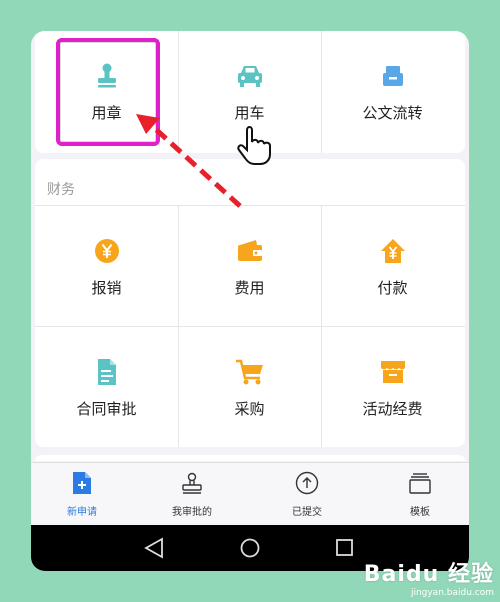  I want to click on tab-new-application: 新申请, so click(84, 494).